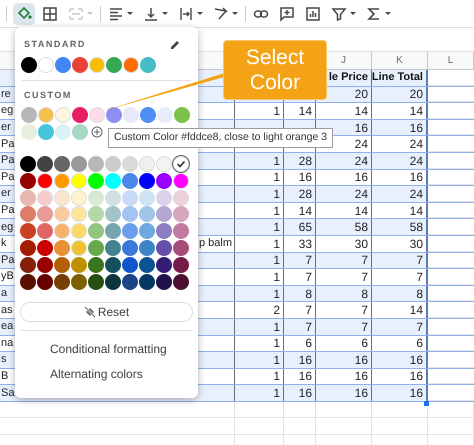 This screenshot has width=474, height=445. What do you see at coordinates (451, 60) in the screenshot?
I see `column-header: L` at bounding box center [451, 60].